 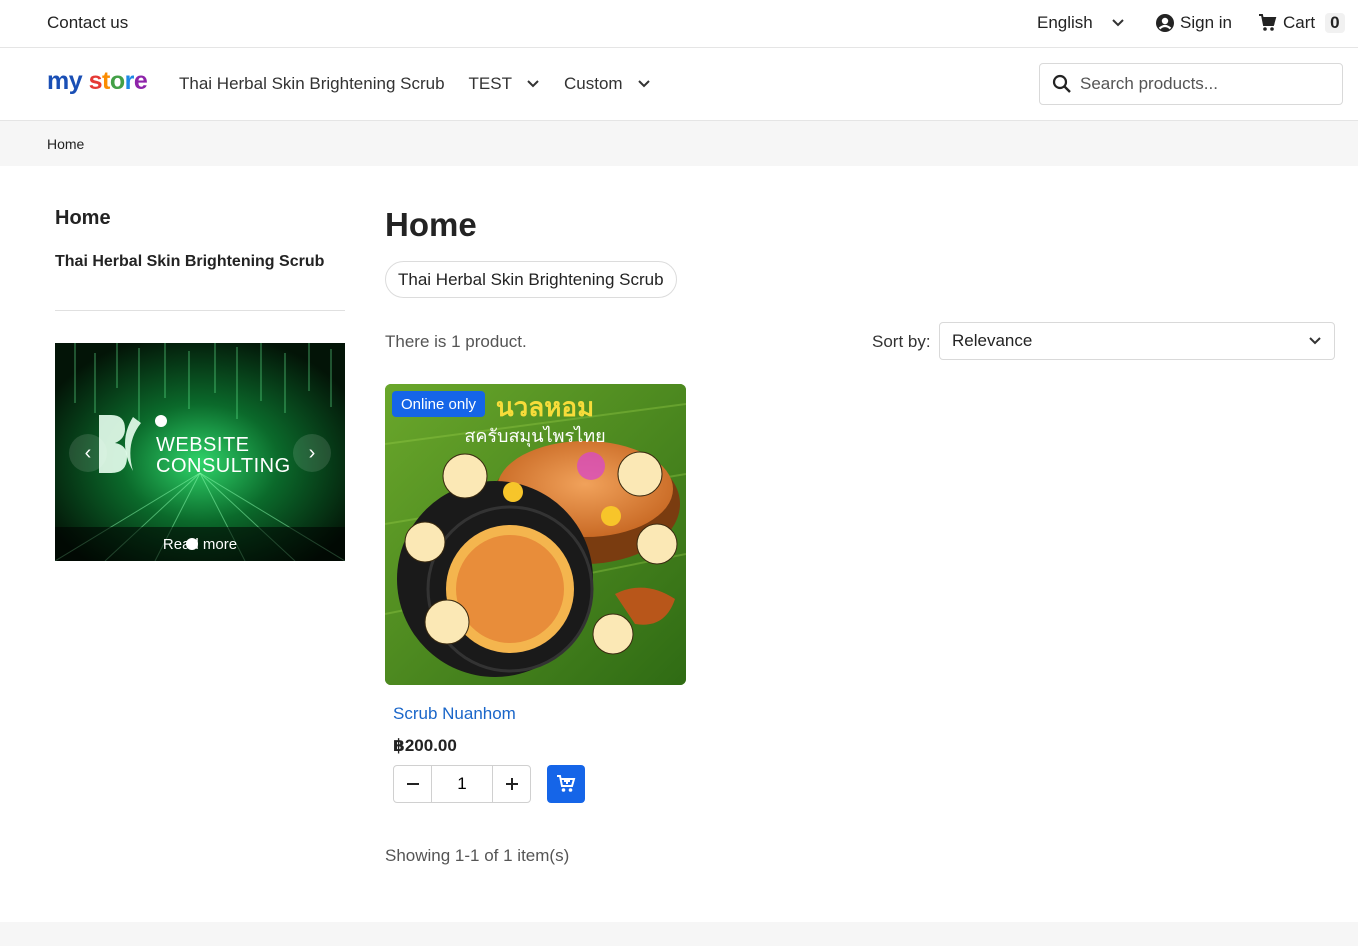 I want to click on page-title: Home, so click(x=431, y=224).